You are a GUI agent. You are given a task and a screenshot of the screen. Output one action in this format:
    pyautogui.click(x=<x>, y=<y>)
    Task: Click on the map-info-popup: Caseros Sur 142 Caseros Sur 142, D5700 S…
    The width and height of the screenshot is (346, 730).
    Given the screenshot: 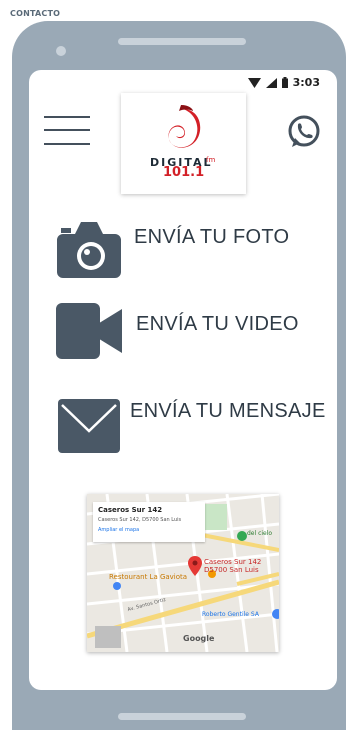 What is the action you would take?
    pyautogui.click(x=149, y=522)
    